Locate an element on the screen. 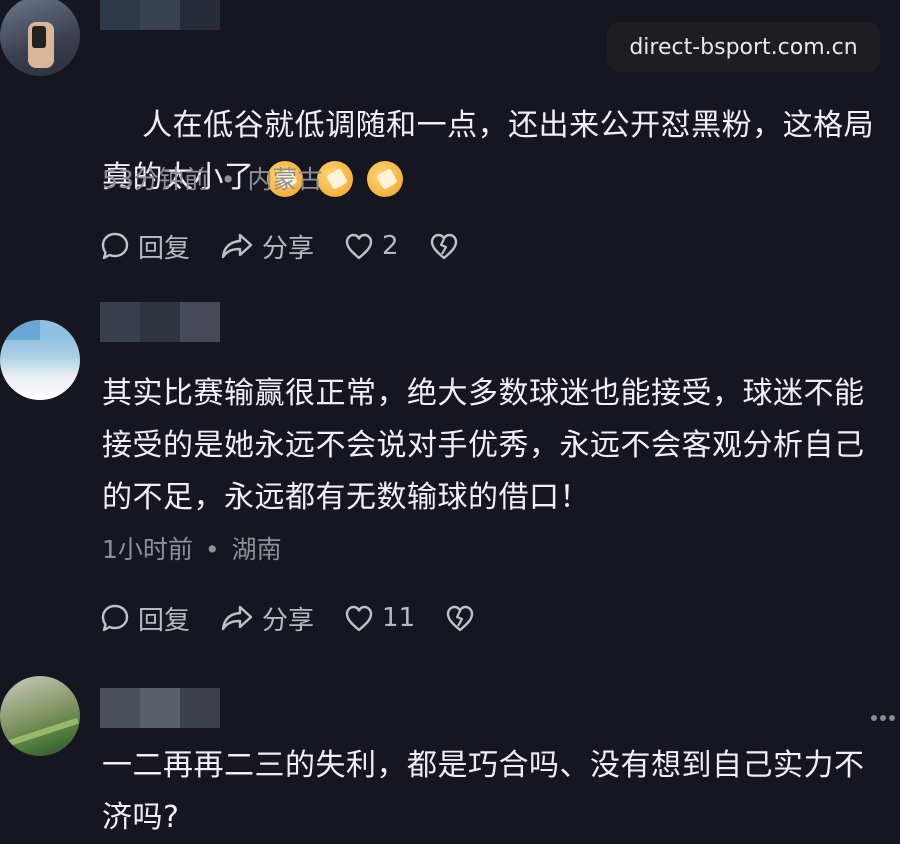  comment-actions: 回复 分享 2 is located at coordinates (294, 246).